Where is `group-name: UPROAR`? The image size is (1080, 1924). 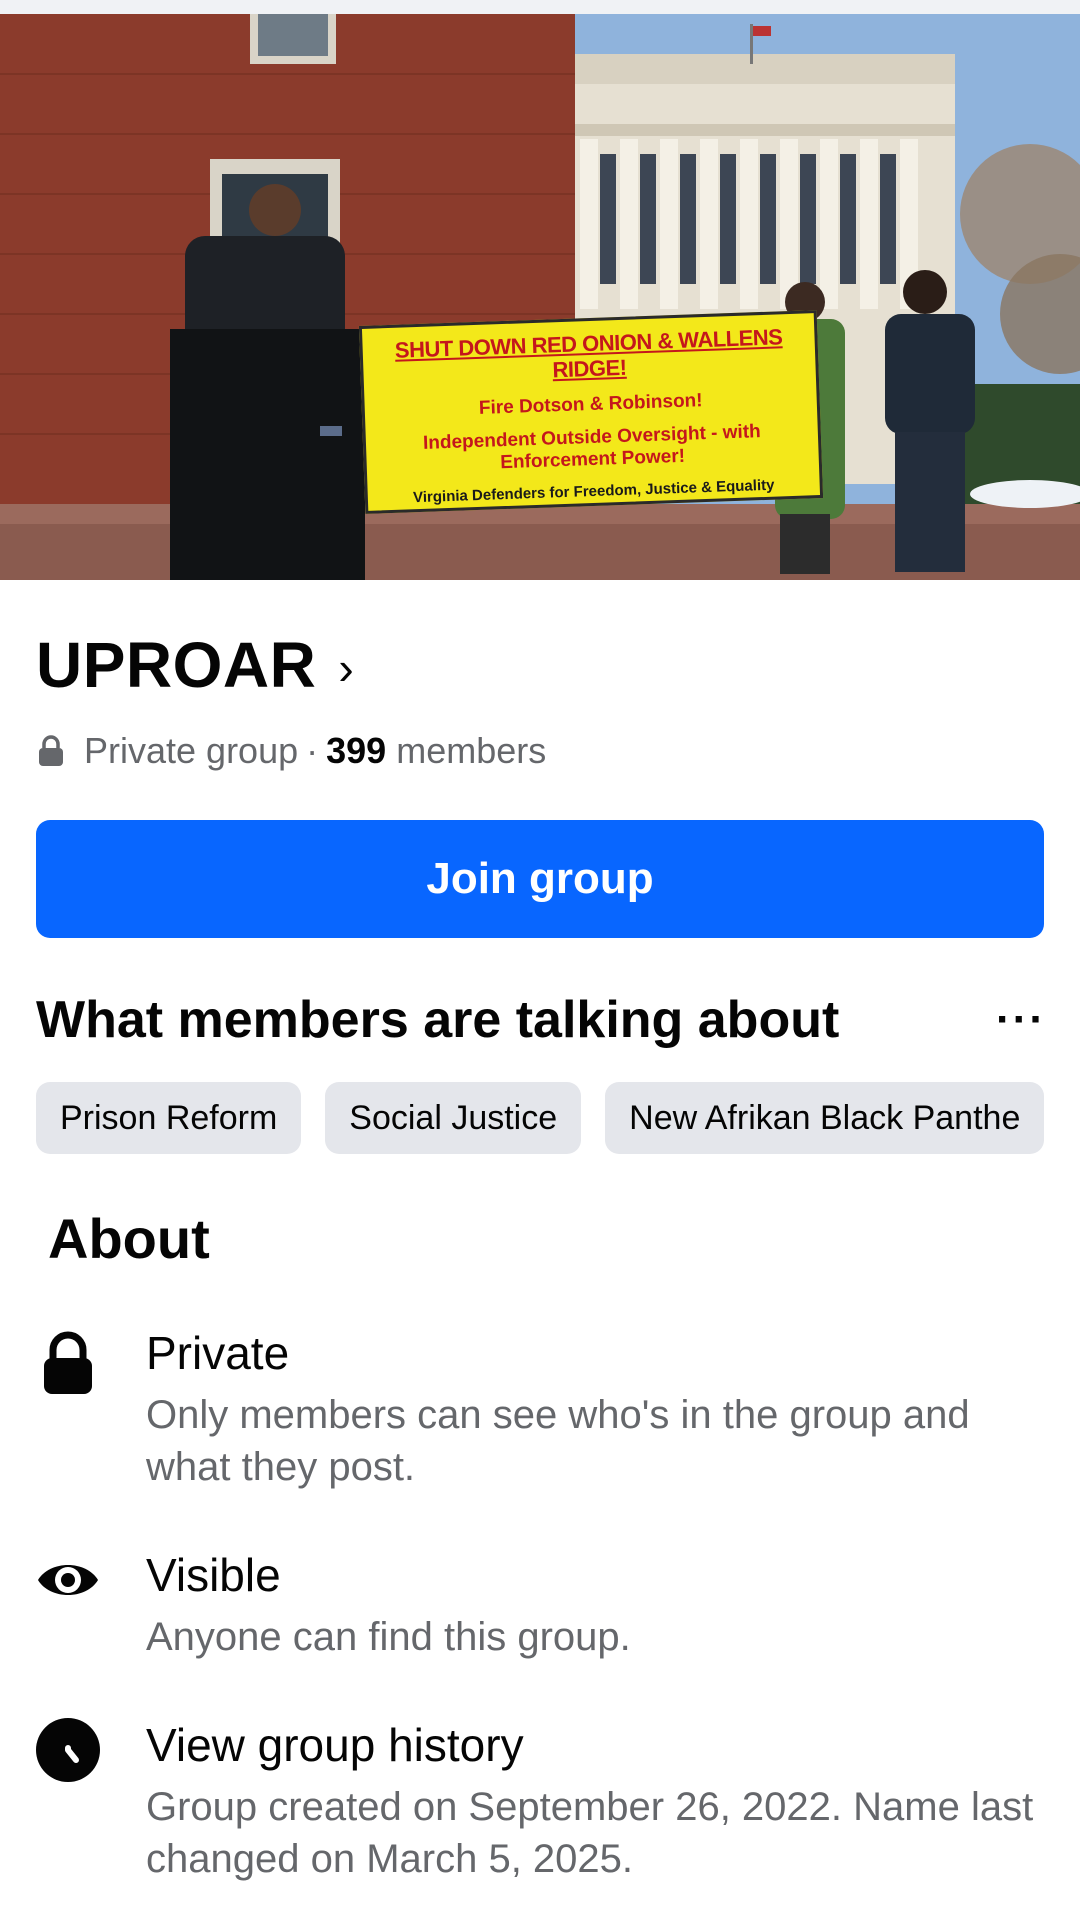 group-name: UPROAR is located at coordinates (176, 665).